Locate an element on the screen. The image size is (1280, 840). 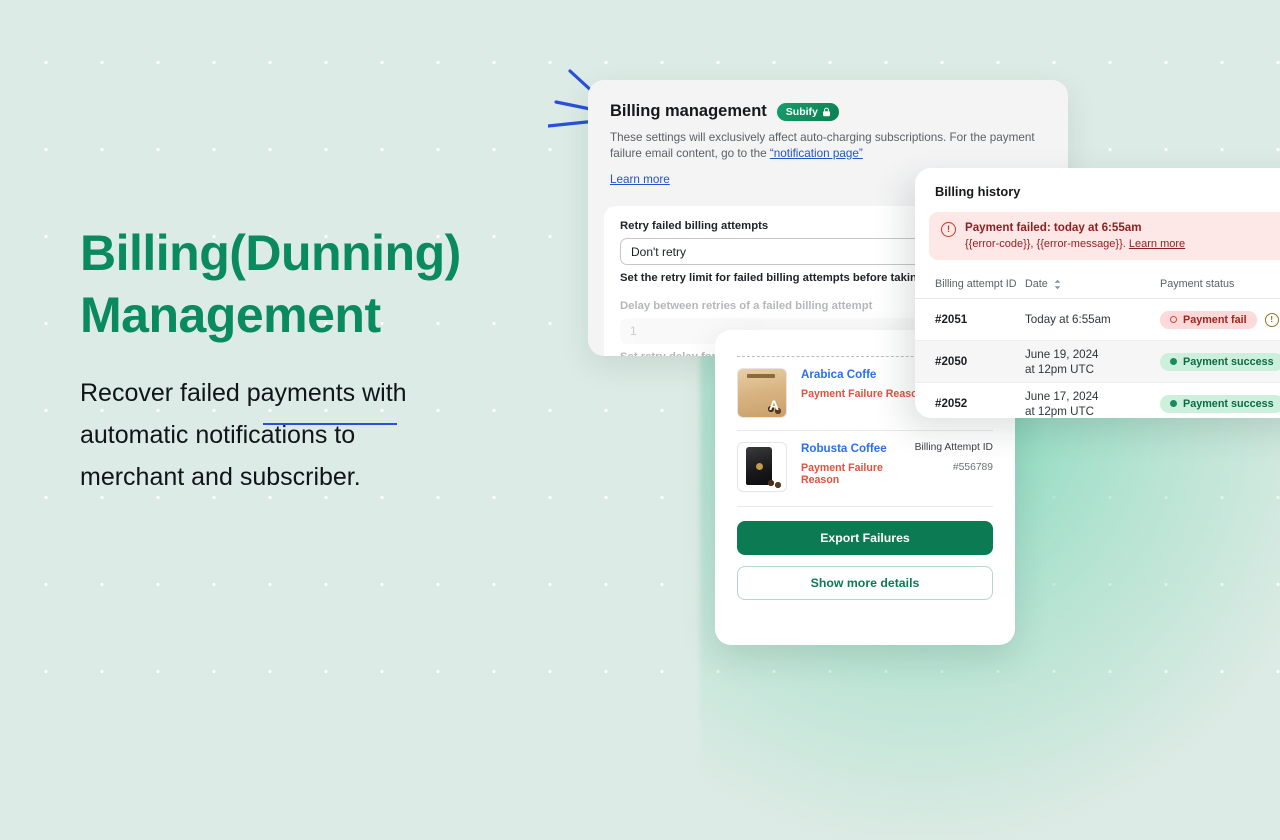
payment-failure-reason: Payment Failure Reason is located at coordinates (842, 474).